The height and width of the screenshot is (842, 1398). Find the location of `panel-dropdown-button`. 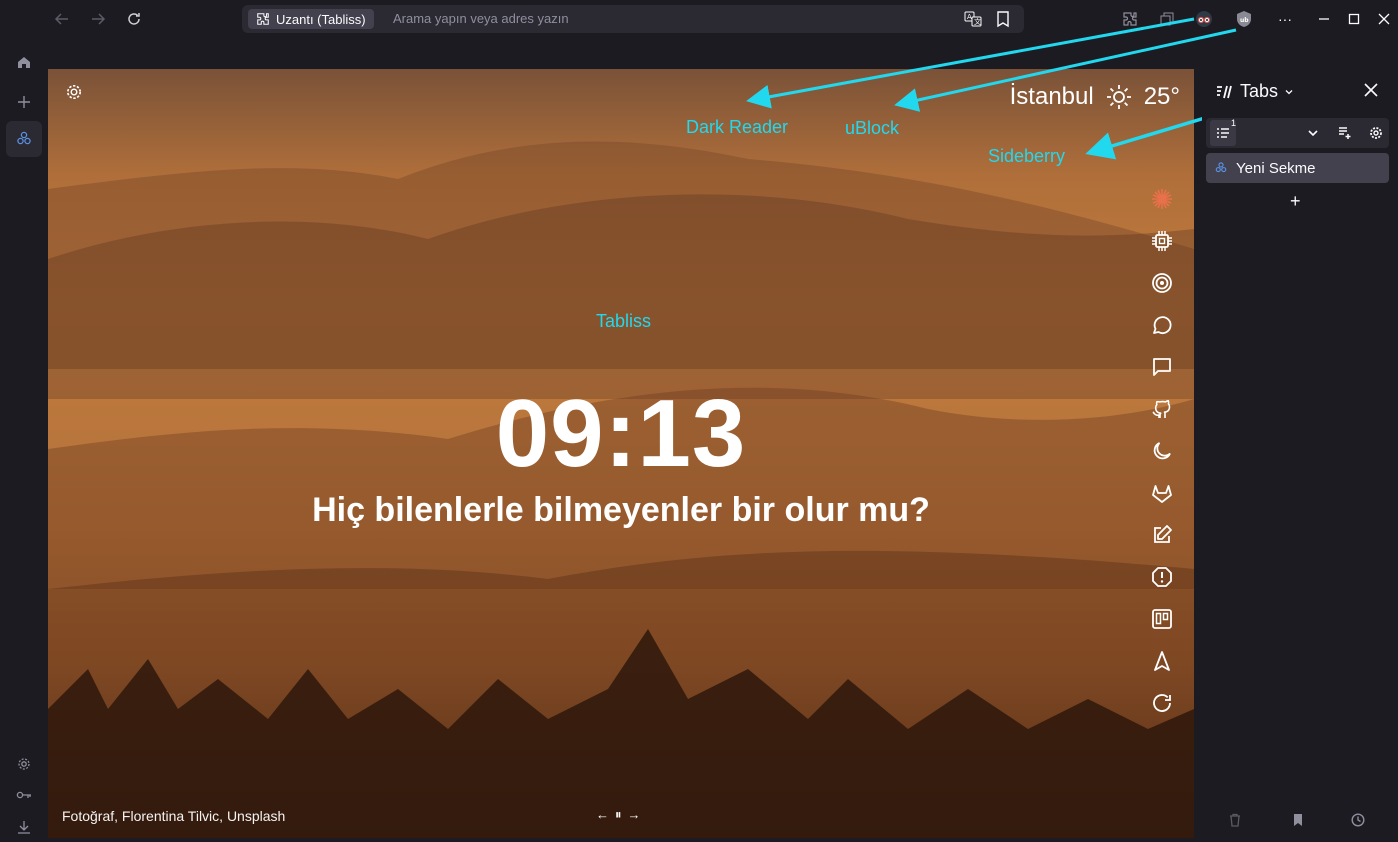

panel-dropdown-button is located at coordinates (1313, 133).